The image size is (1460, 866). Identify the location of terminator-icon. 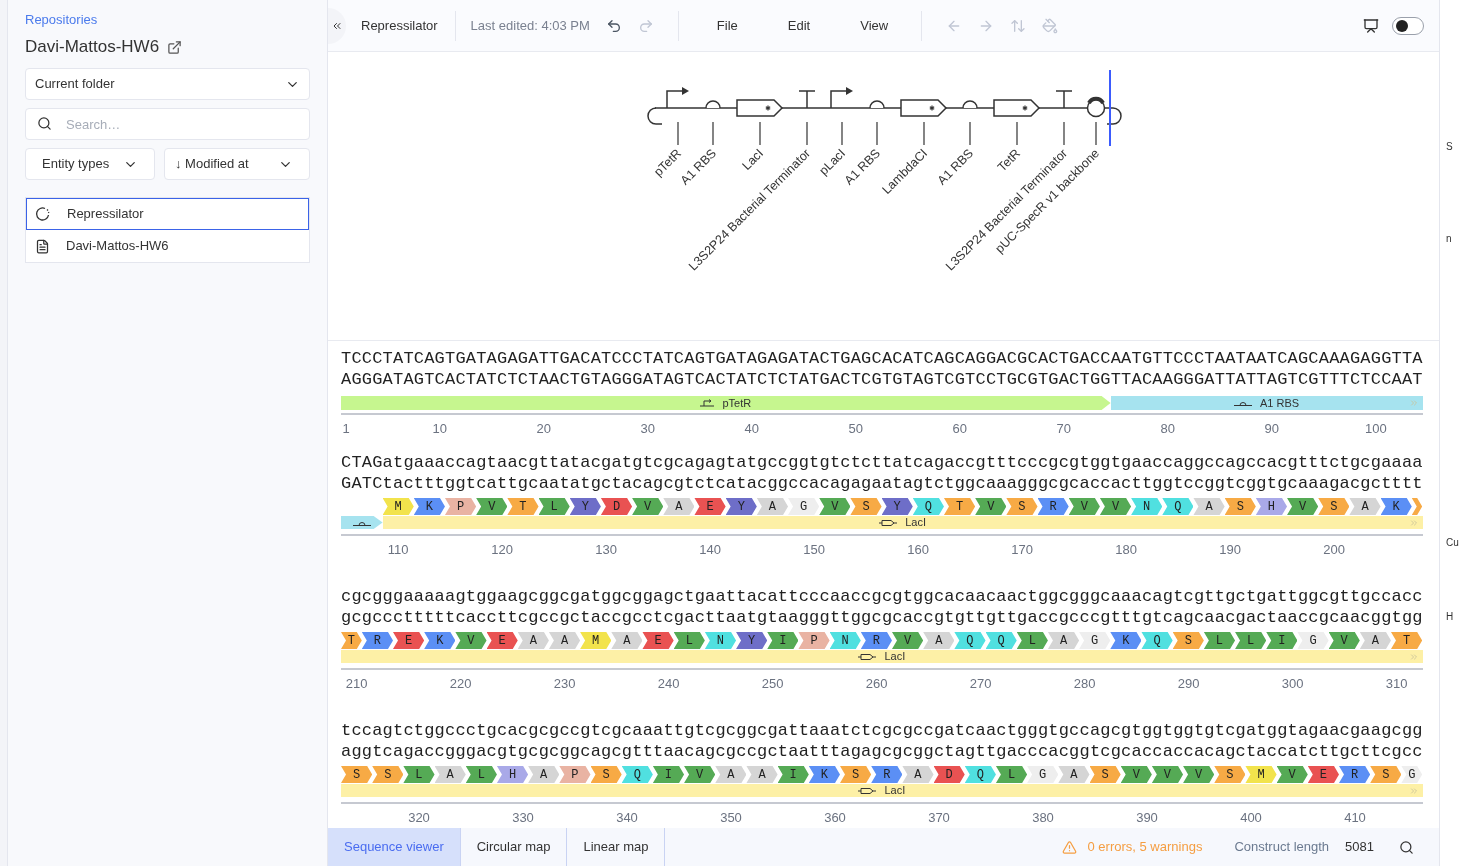
(1064, 99).